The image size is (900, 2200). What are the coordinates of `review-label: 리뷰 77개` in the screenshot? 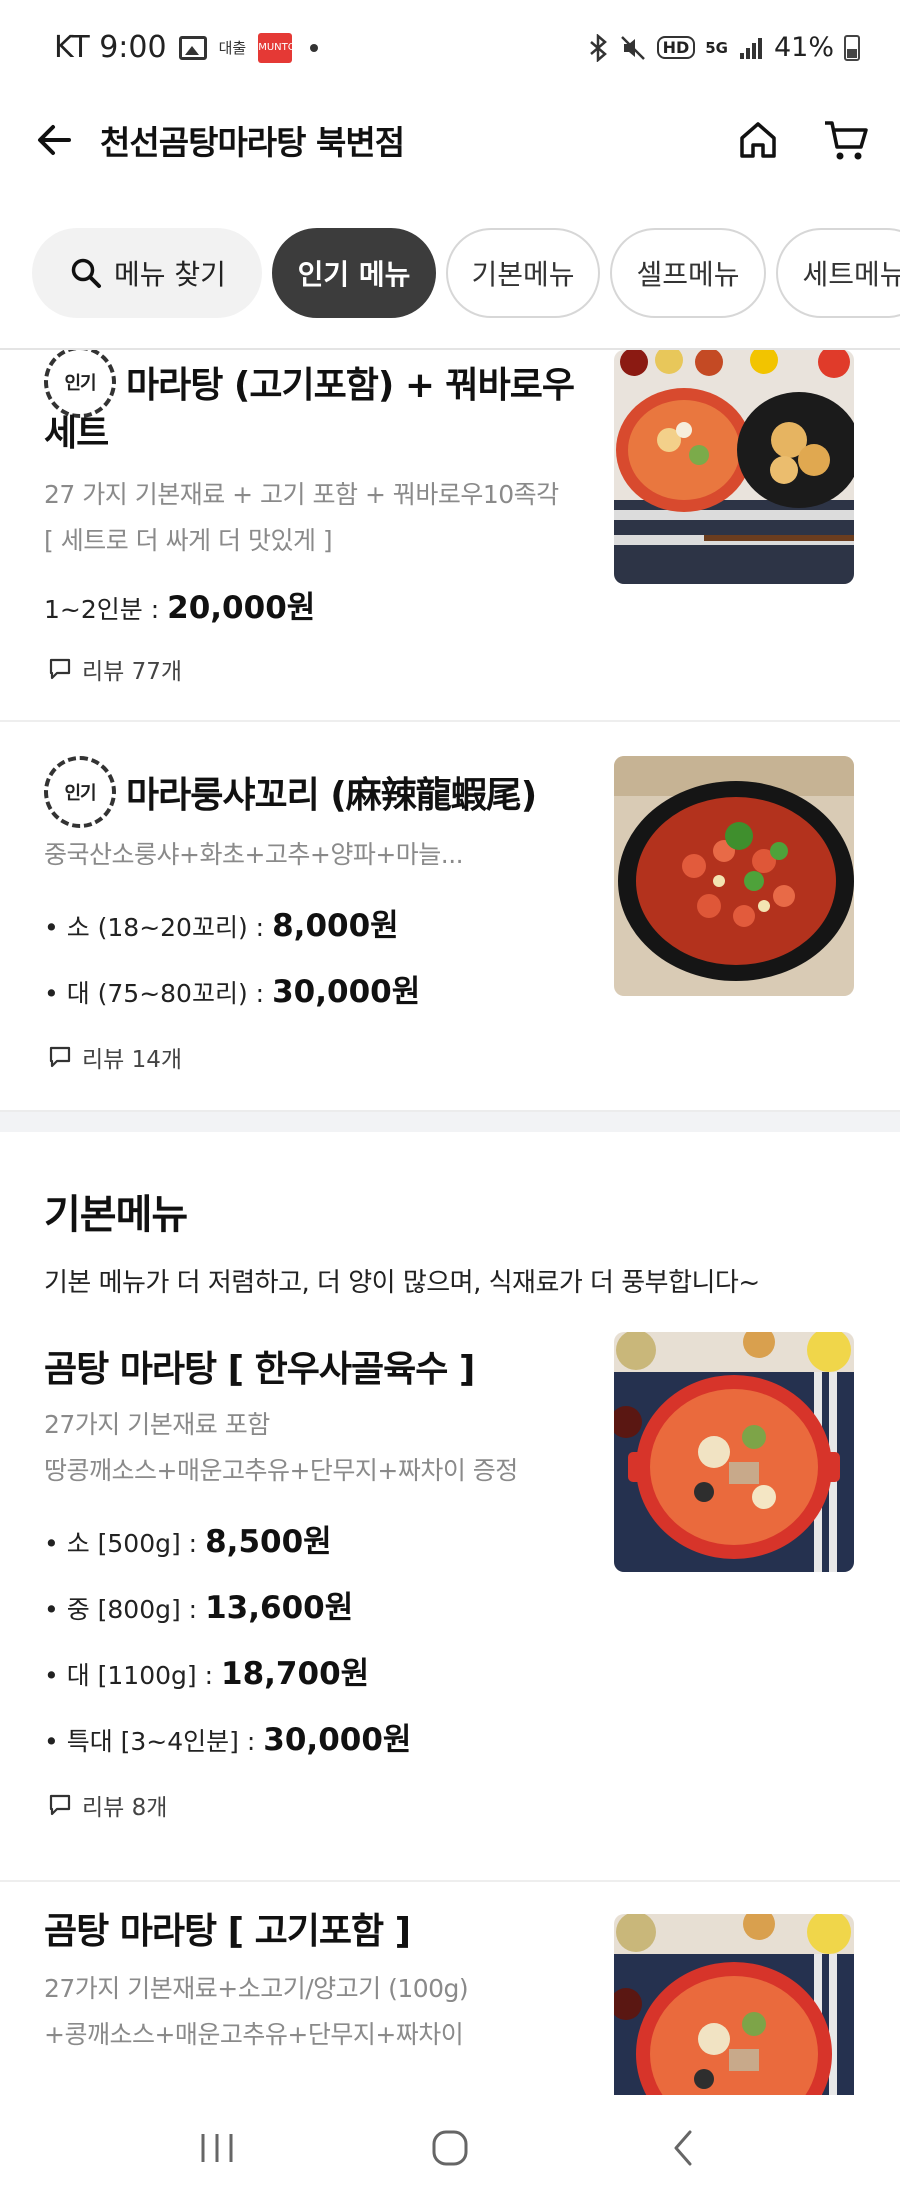 It's located at (132, 672).